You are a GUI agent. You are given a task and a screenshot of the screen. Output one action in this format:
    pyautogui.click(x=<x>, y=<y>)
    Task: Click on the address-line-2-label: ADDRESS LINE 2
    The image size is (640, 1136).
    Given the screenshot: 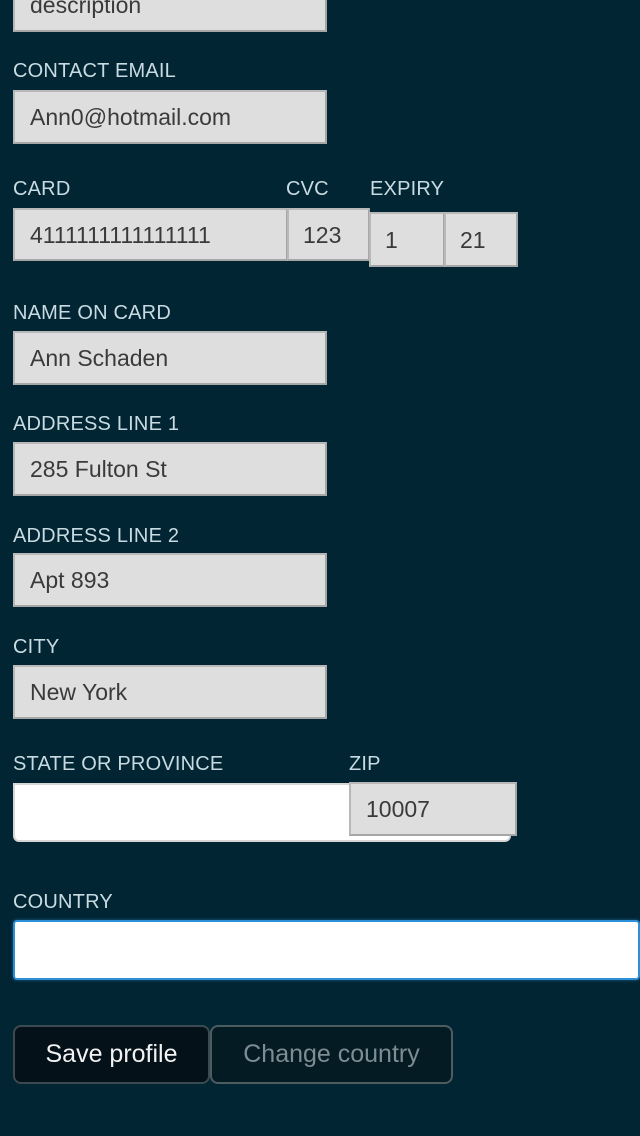 What is the action you would take?
    pyautogui.click(x=96, y=536)
    